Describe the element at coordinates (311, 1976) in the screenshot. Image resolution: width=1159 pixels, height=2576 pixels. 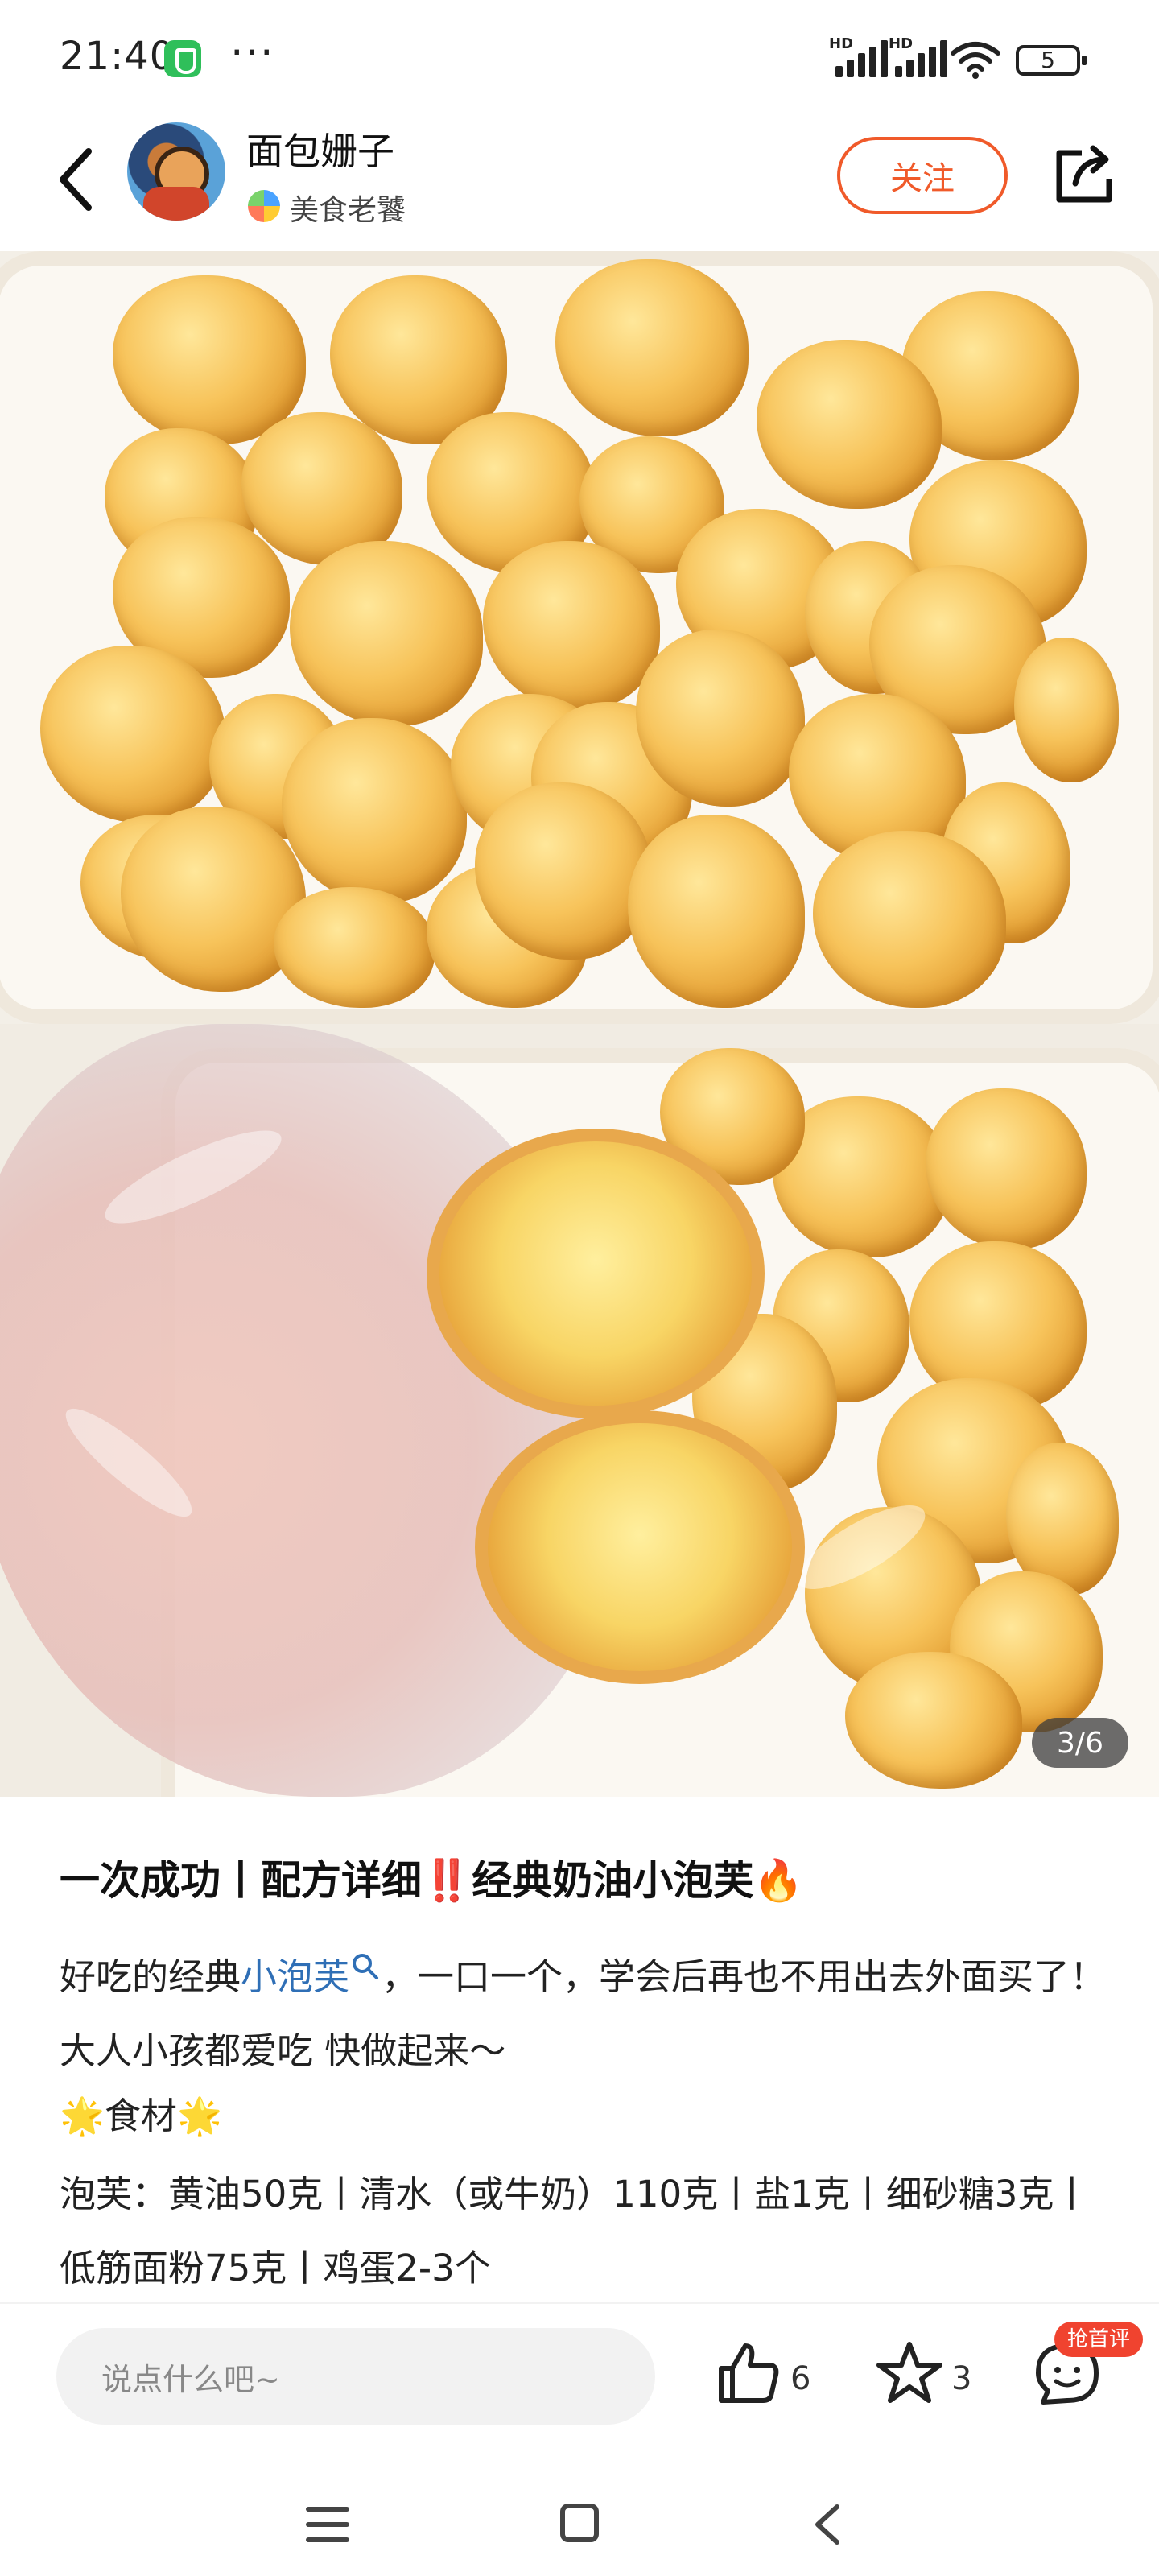
I see `topic-link: 小泡芙` at that location.